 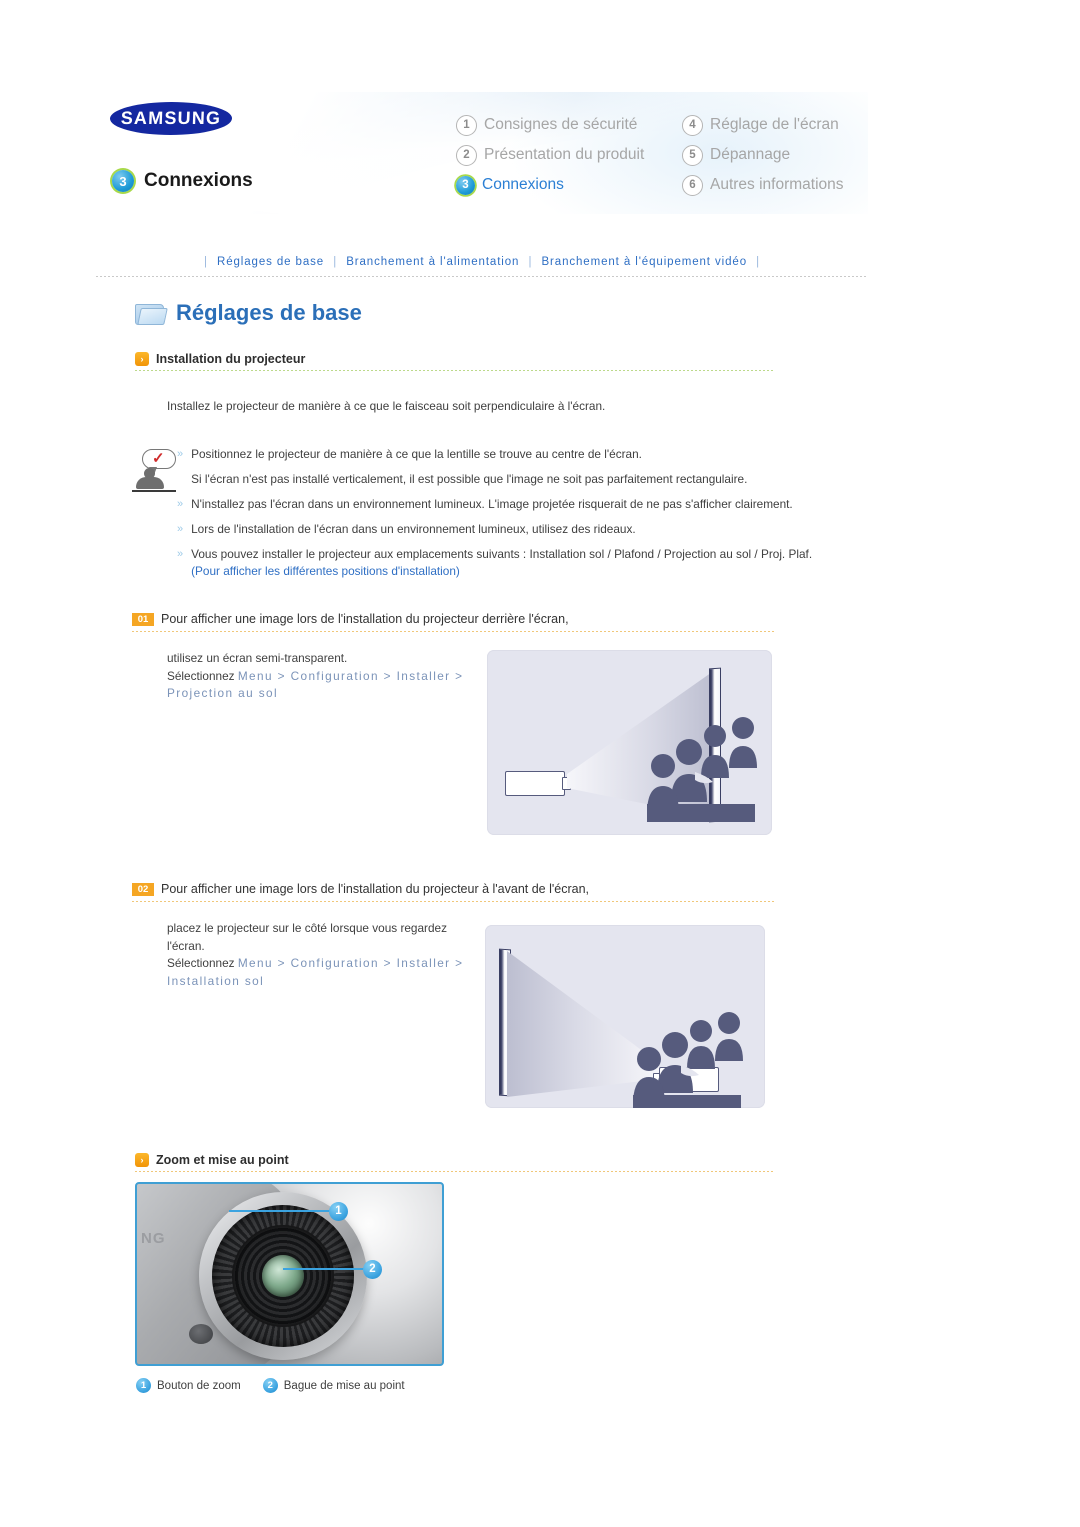 What do you see at coordinates (257, 658) in the screenshot?
I see `step1-line-1: utilisez un écran semi-transparent.` at bounding box center [257, 658].